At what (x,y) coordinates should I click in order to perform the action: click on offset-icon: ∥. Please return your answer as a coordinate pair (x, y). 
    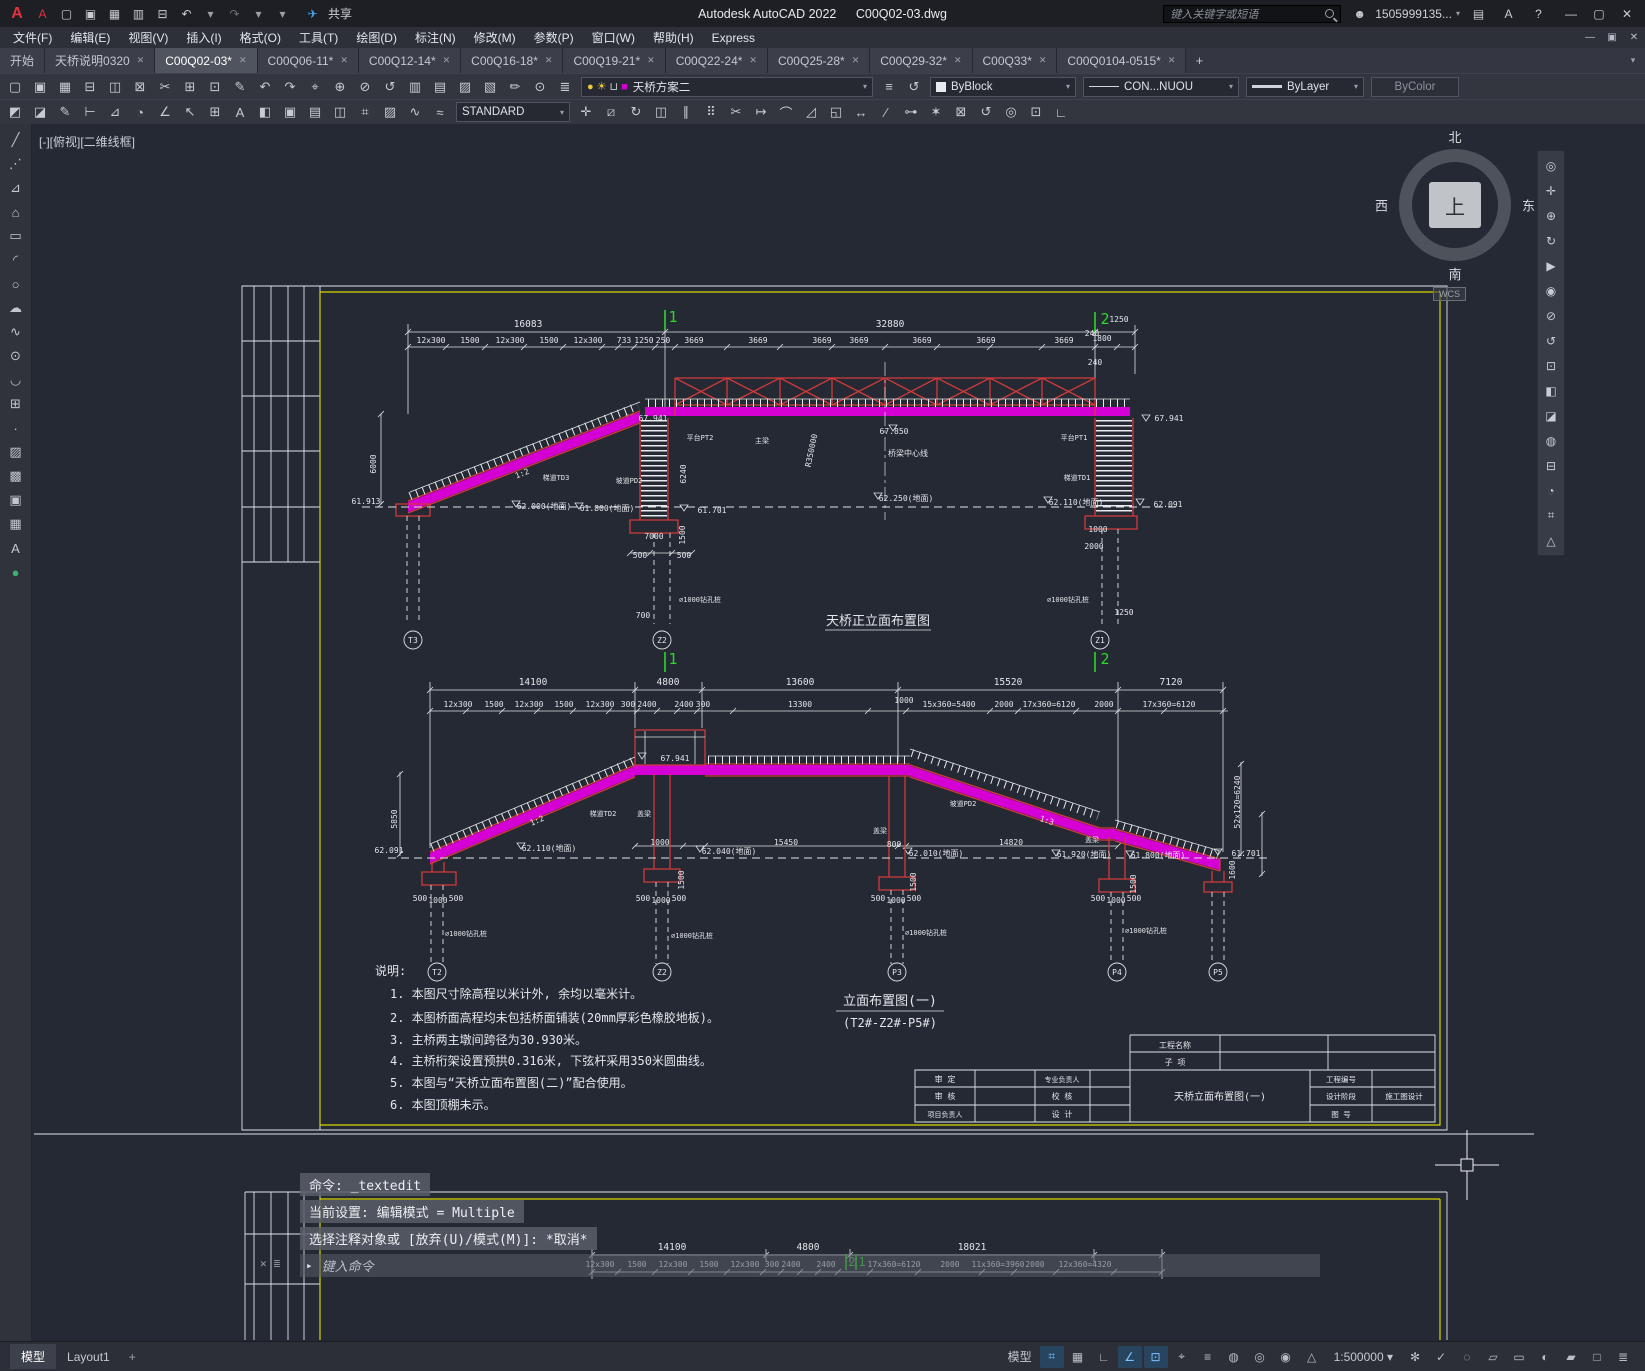
    Looking at the image, I should click on (686, 112).